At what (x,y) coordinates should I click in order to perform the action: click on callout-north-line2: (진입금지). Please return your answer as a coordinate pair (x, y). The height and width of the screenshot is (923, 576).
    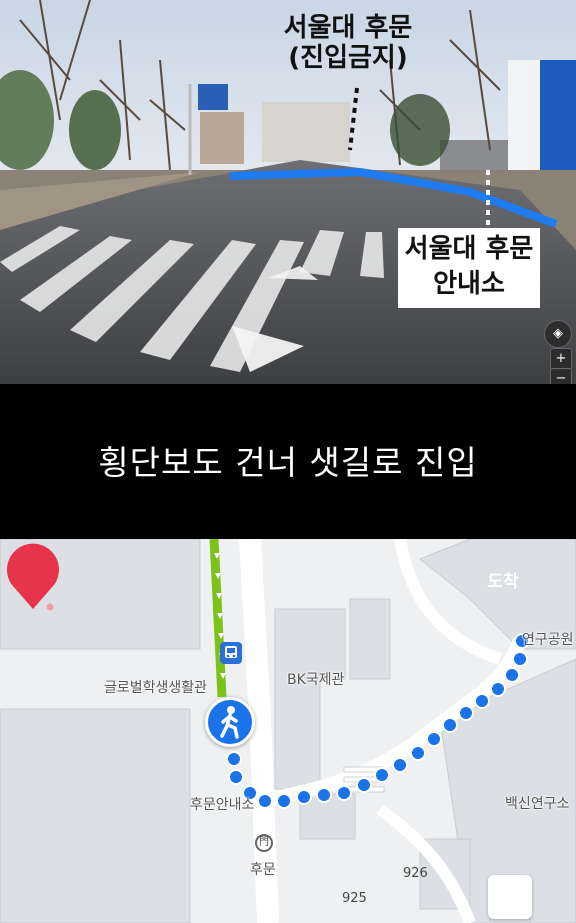
    Looking at the image, I should click on (348, 57).